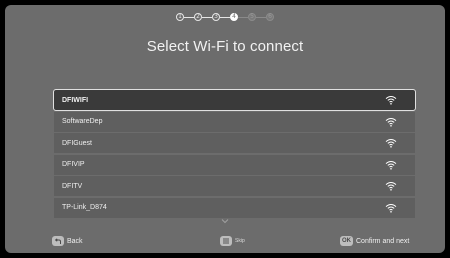 The width and height of the screenshot is (450, 258). Describe the element at coordinates (75, 241) in the screenshot. I see `back-label: Back` at that location.